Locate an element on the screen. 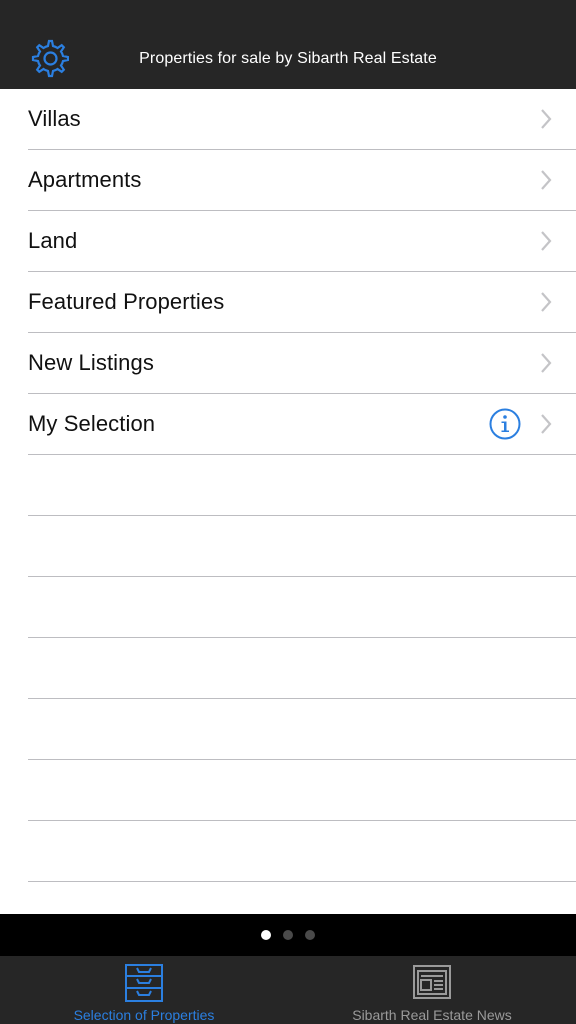  drawer-icon is located at coordinates (144, 983).